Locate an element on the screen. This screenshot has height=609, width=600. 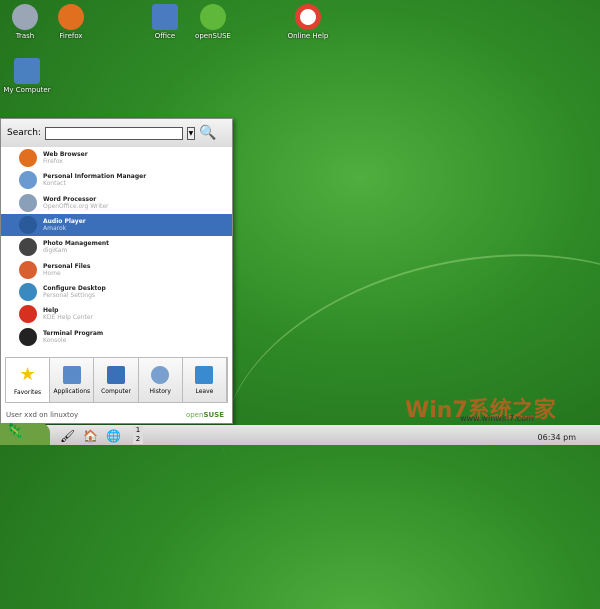
office-icon is located at coordinates (165, 17).